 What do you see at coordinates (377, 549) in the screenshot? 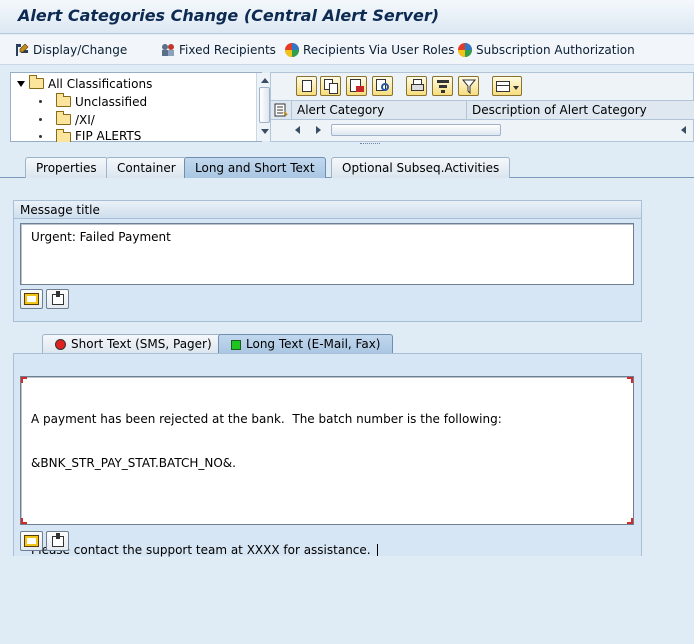
I see `text-cursor` at bounding box center [377, 549].